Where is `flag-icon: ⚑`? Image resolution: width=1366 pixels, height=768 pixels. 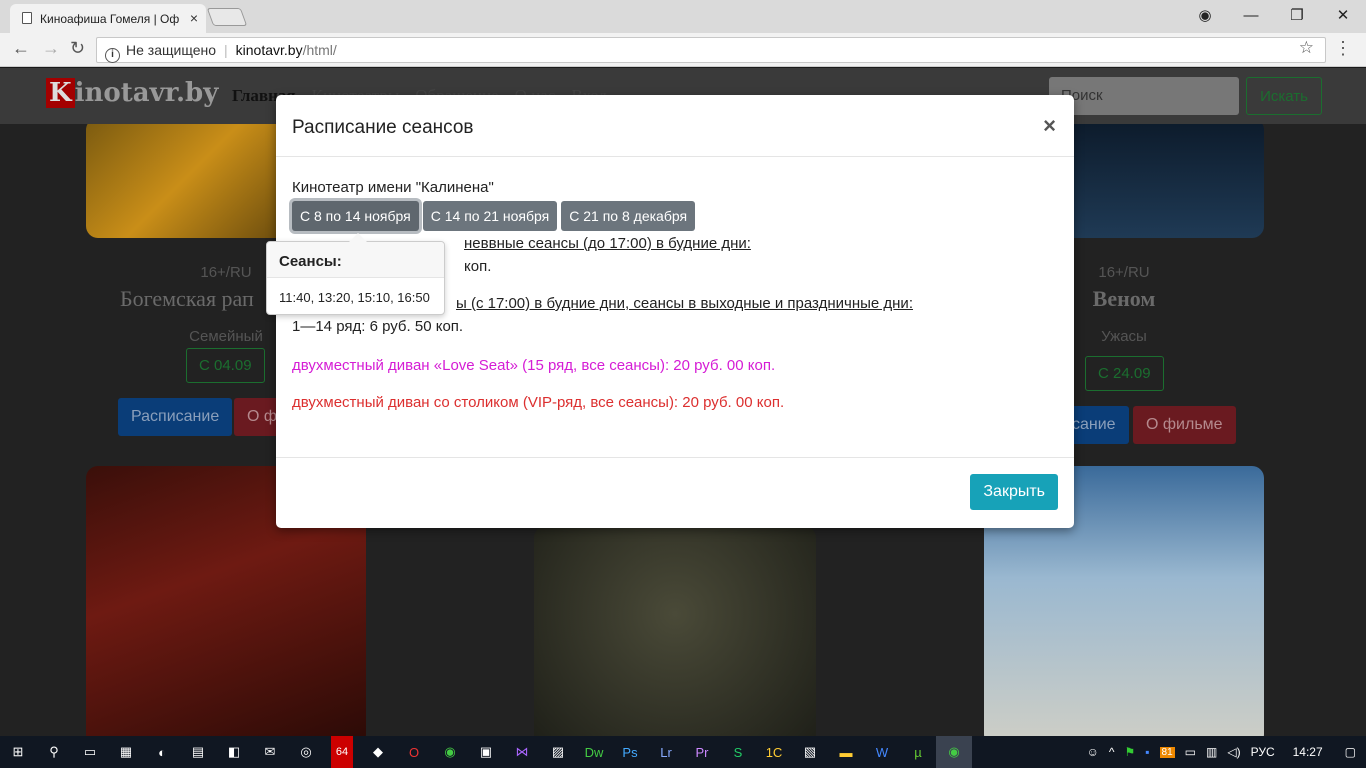 flag-icon: ⚑ is located at coordinates (1130, 752).